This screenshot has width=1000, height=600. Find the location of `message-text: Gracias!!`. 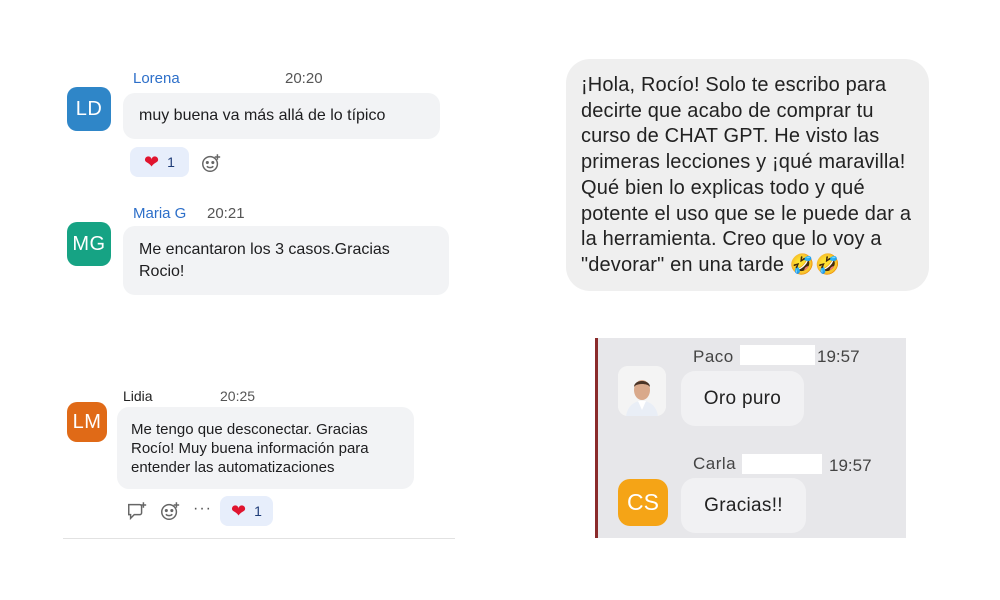

message-text: Gracias!! is located at coordinates (743, 505).